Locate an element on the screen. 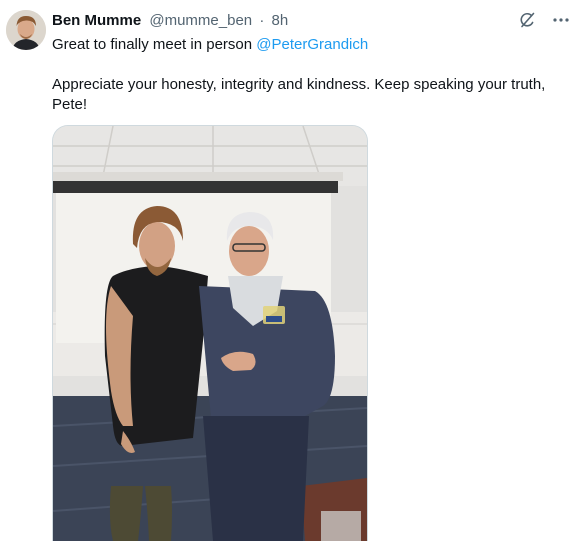 The image size is (585, 541). author-name: Ben Mumme is located at coordinates (96, 20).